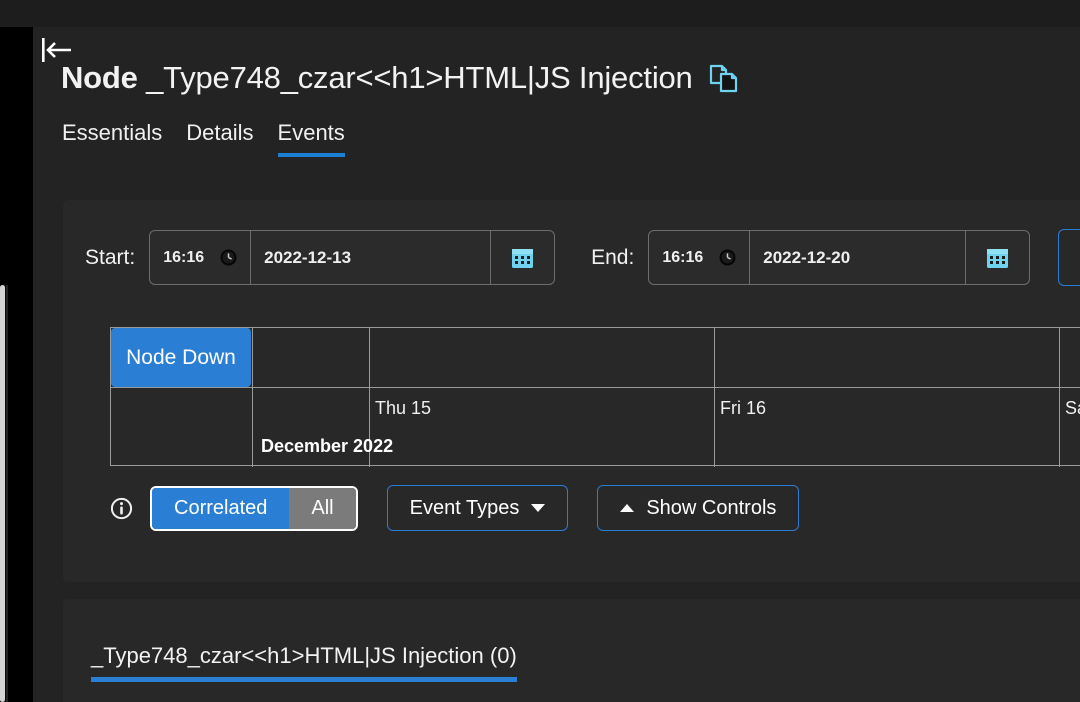 The image size is (1080, 702). Describe the element at coordinates (112, 138) in the screenshot. I see `tab-essentials: Essentials` at that location.